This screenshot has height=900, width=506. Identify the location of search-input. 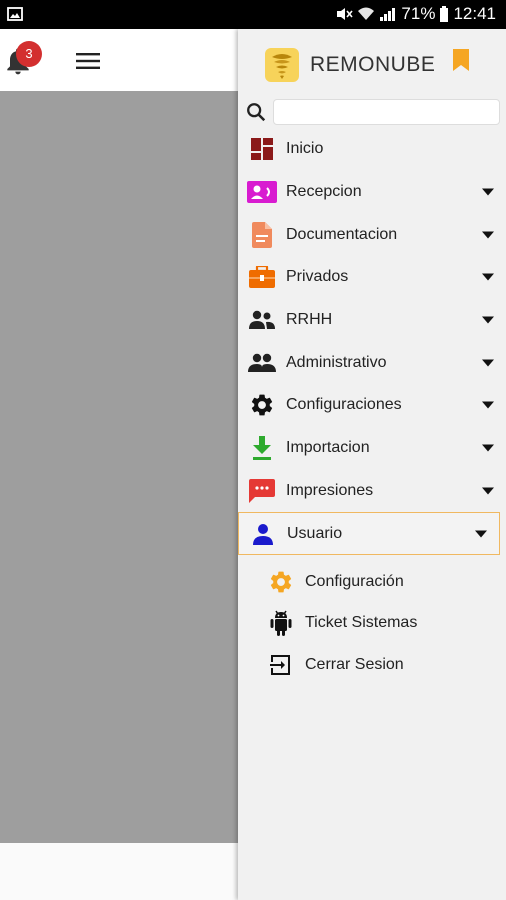
(386, 112).